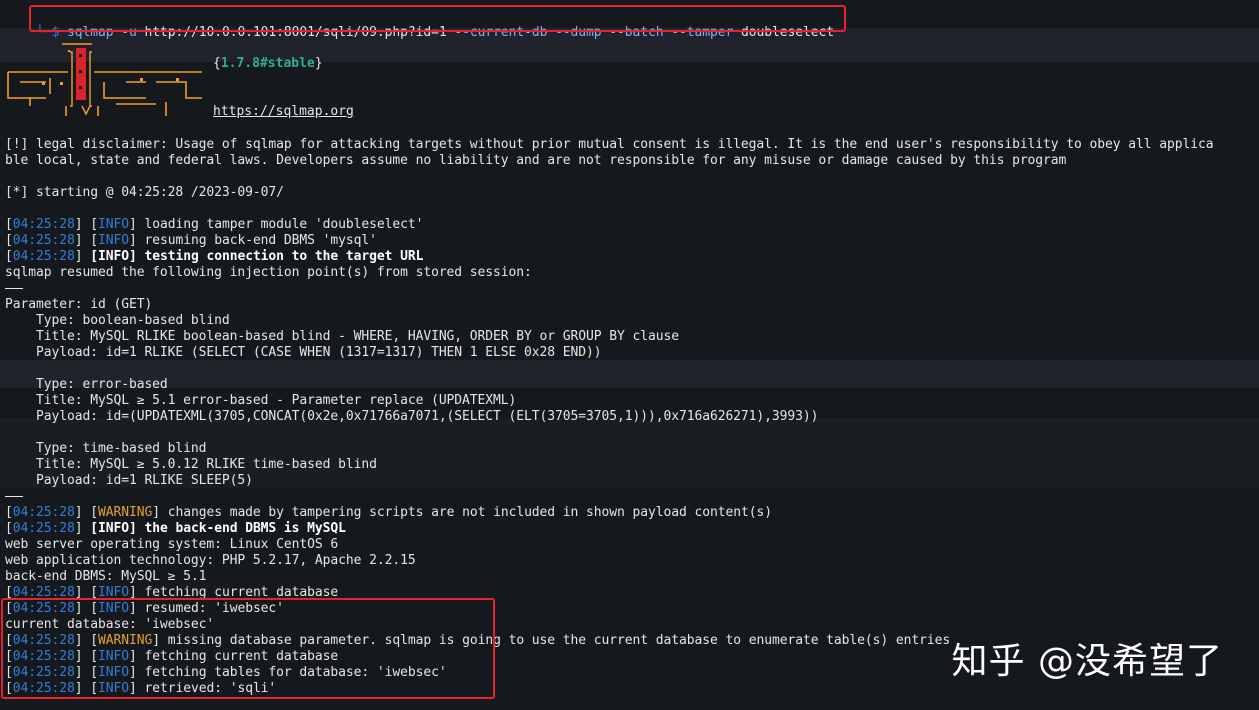 The height and width of the screenshot is (710, 1259). What do you see at coordinates (117, 320) in the screenshot?
I see `injection-type: Type: boolean-based blind` at bounding box center [117, 320].